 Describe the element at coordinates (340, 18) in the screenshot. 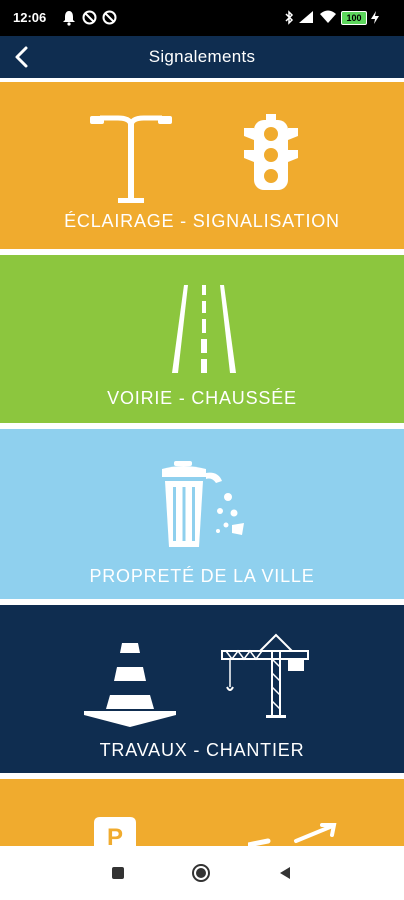

I see `status-right-icons: 100` at that location.